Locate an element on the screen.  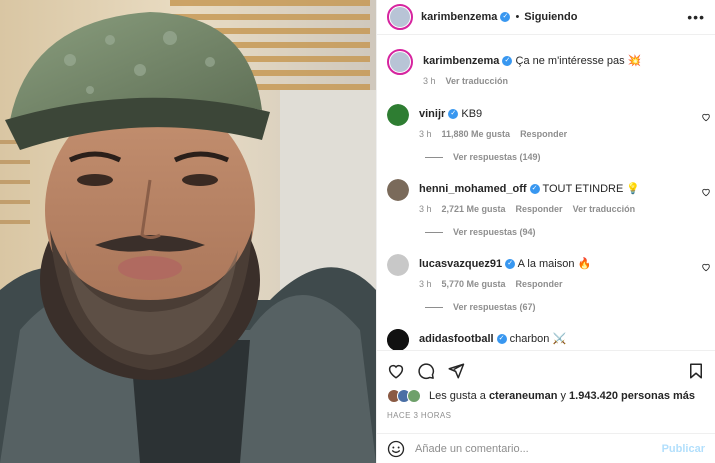
likers-avatars is located at coordinates (404, 396).